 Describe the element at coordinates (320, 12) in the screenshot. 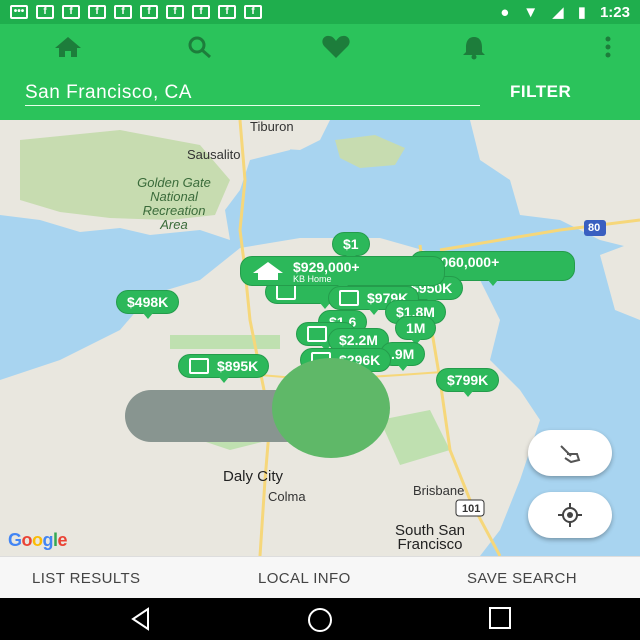

I see `status-bar: ••• f f f f f f f f f ● ▼ ◢ ▮ 1:23` at that location.